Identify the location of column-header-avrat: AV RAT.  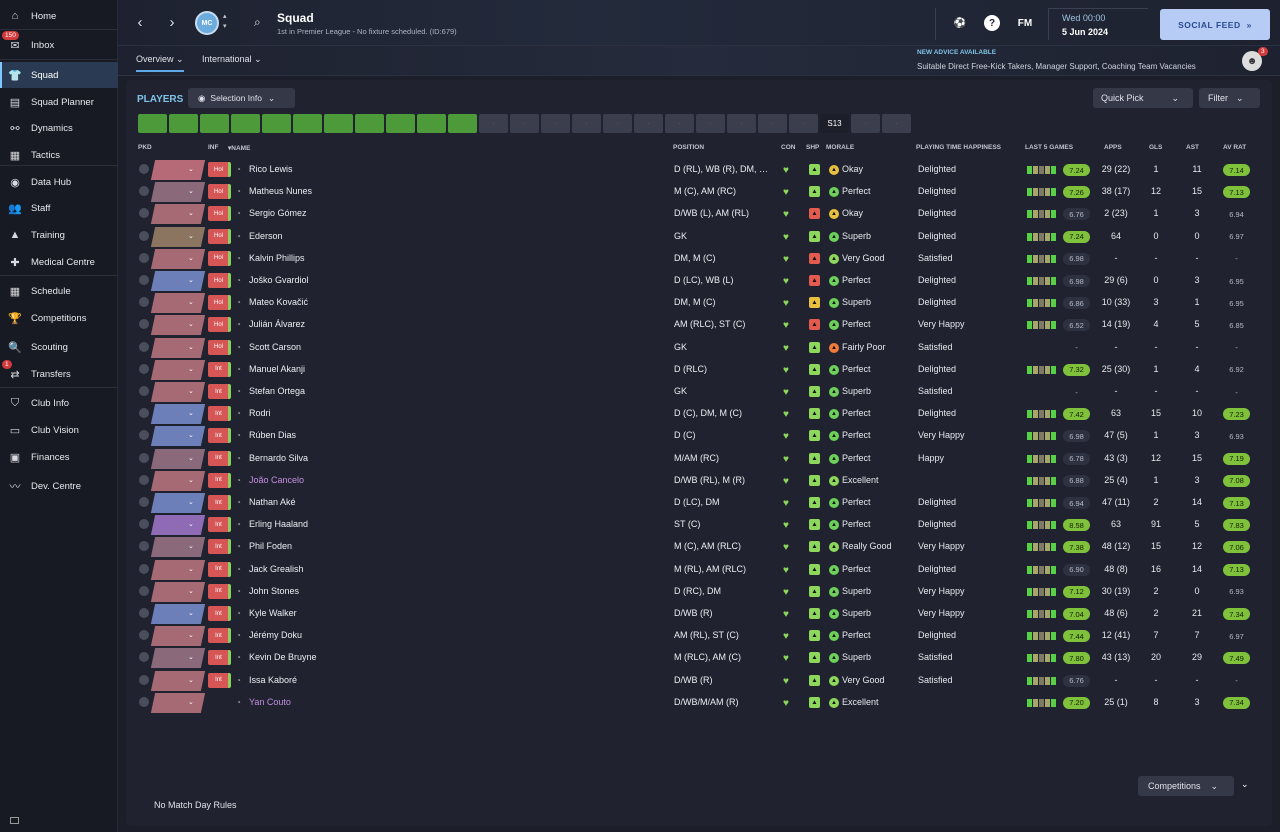
(1234, 147).